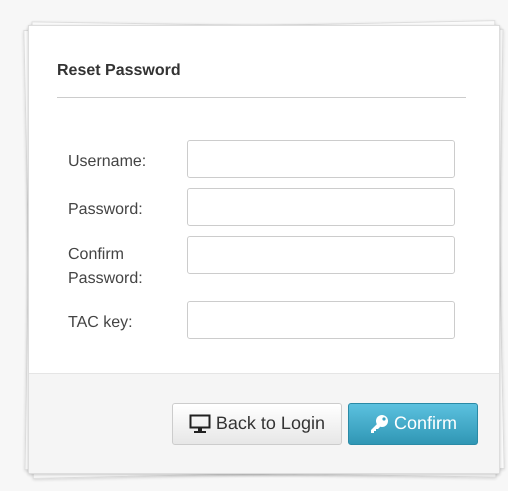  What do you see at coordinates (199, 424) in the screenshot?
I see `monitor-icon` at bounding box center [199, 424].